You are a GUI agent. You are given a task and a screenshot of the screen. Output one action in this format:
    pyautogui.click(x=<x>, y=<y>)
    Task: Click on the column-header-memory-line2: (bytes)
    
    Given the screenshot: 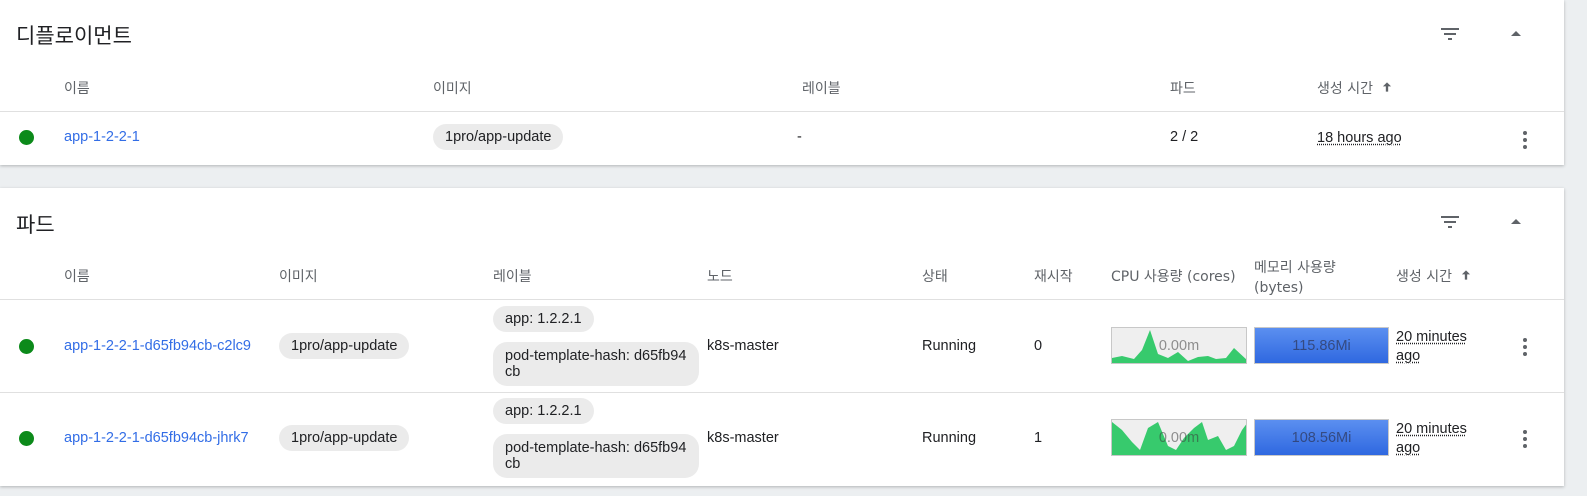 What is the action you would take?
    pyautogui.click(x=1279, y=288)
    